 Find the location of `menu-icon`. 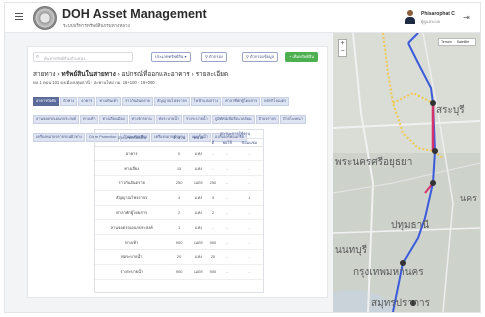

menu-icon is located at coordinates (19, 17).